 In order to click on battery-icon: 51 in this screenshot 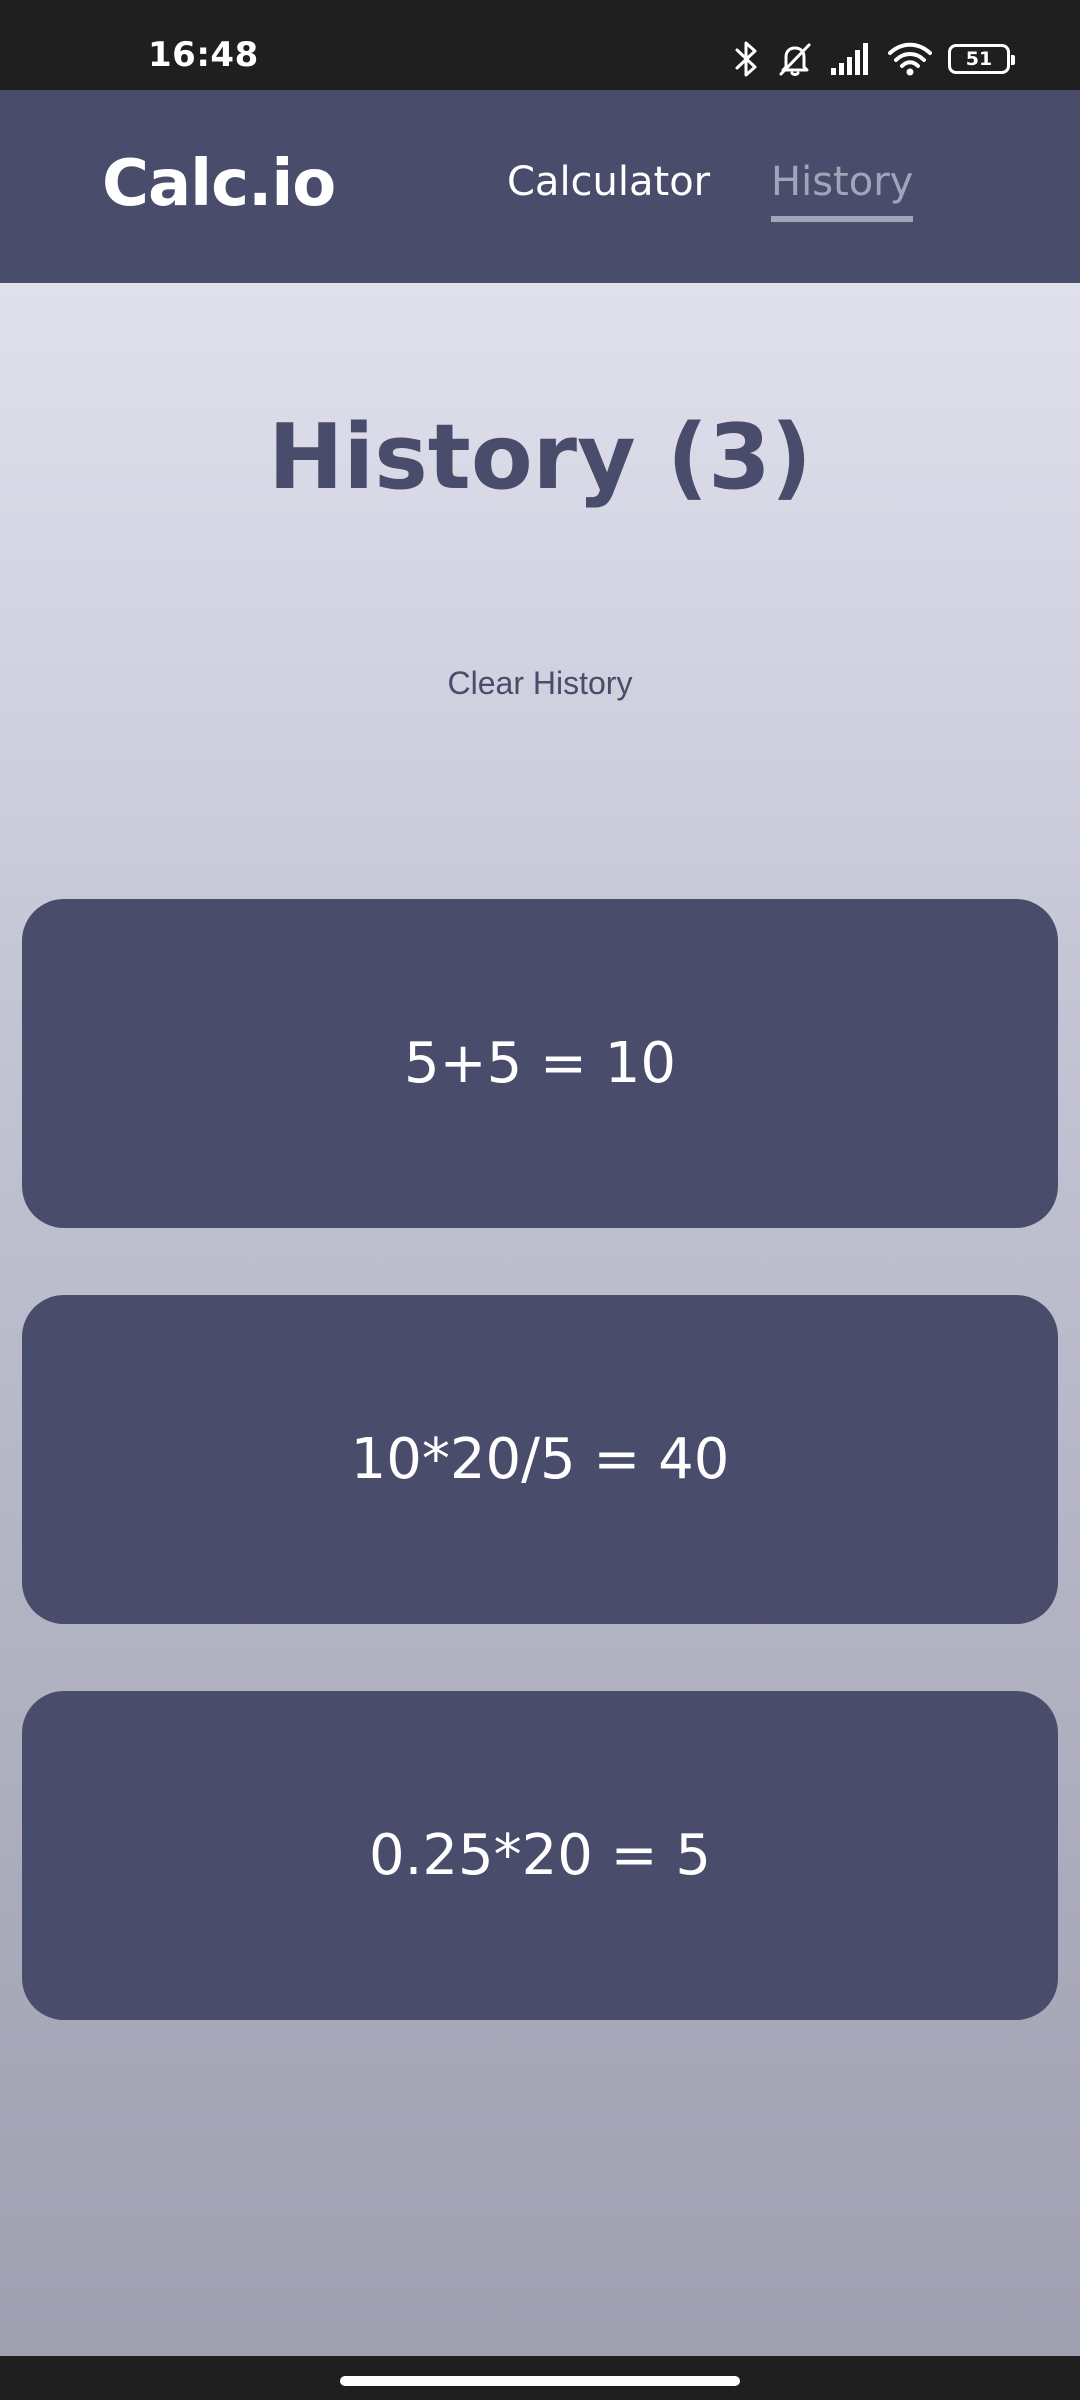, I will do `click(981, 59)`.